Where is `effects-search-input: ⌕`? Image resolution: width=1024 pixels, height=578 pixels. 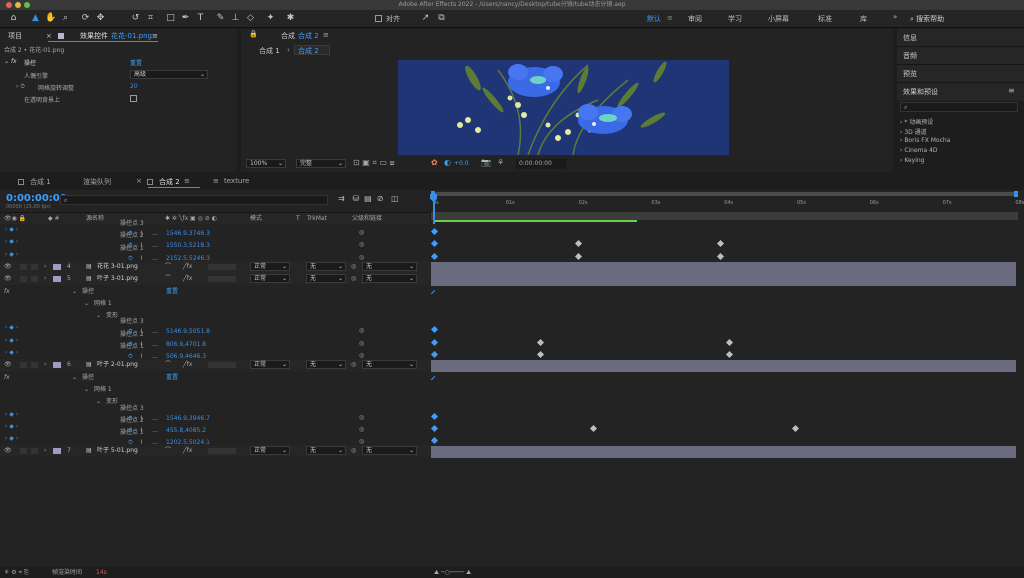 effects-search-input: ⌕ is located at coordinates (959, 107).